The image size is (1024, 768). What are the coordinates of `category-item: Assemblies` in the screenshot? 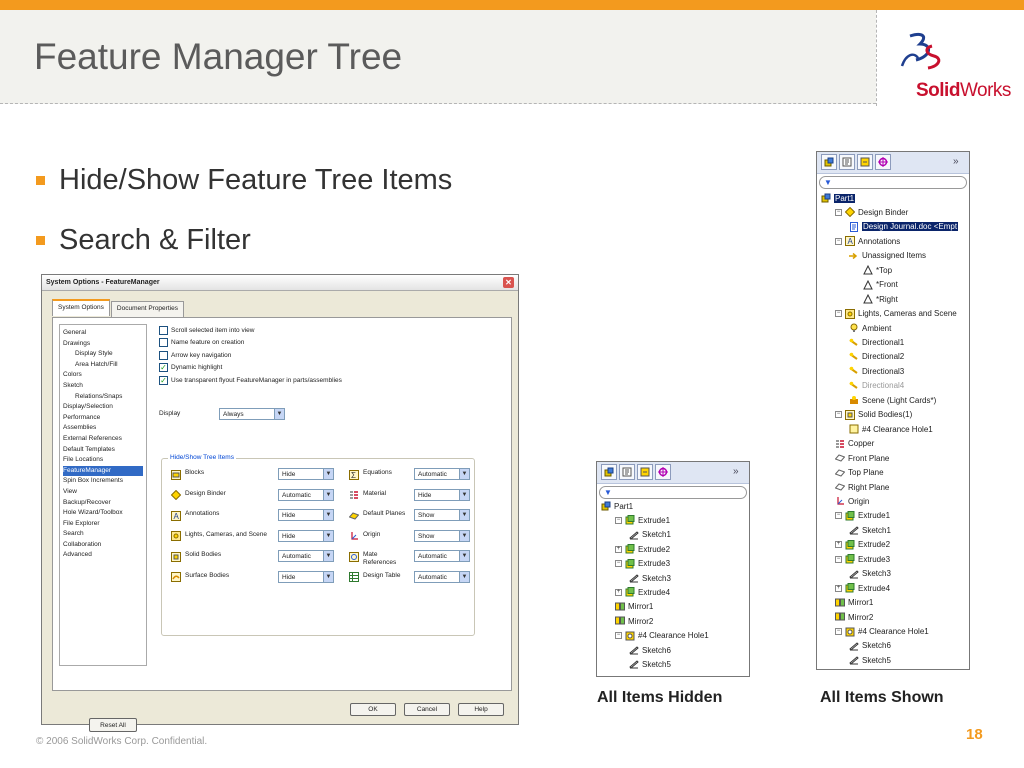 It's located at (103, 428).